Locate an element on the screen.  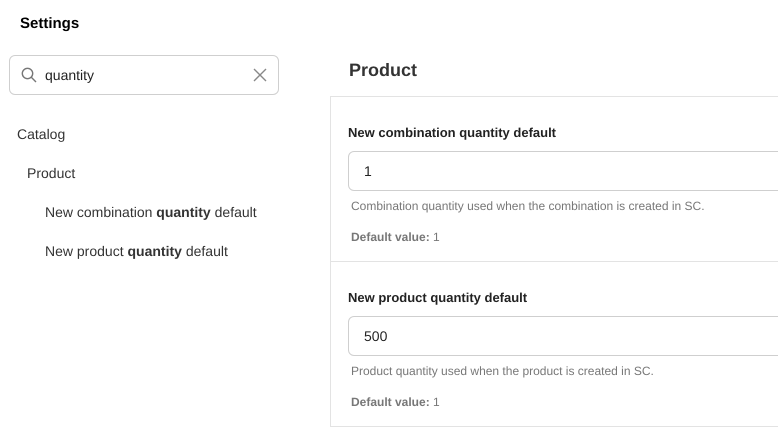
section-title: Product is located at coordinates (383, 70).